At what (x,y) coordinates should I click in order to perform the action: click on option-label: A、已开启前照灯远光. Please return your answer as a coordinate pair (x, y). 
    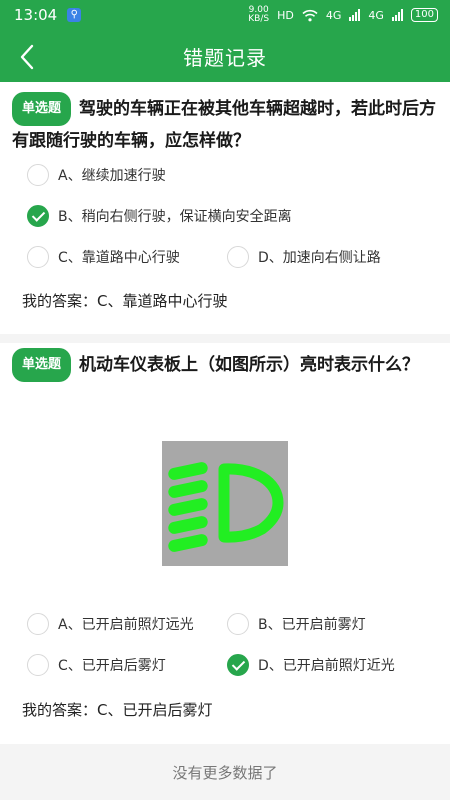
    Looking at the image, I should click on (126, 625).